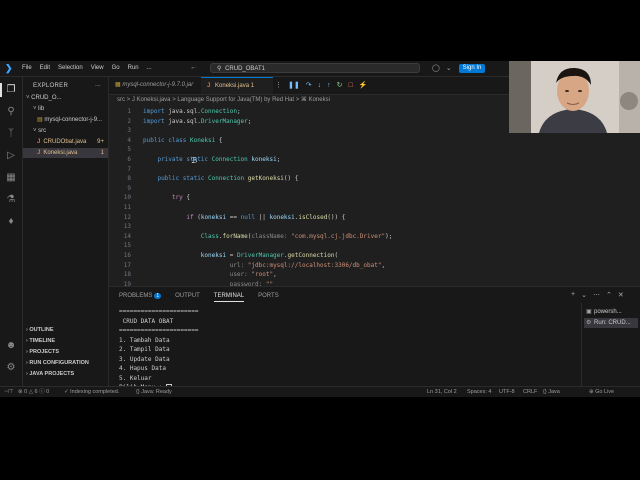 The image size is (640, 480). What do you see at coordinates (42, 392) in the screenshot?
I see `info-icon: ⓘ` at bounding box center [42, 392].